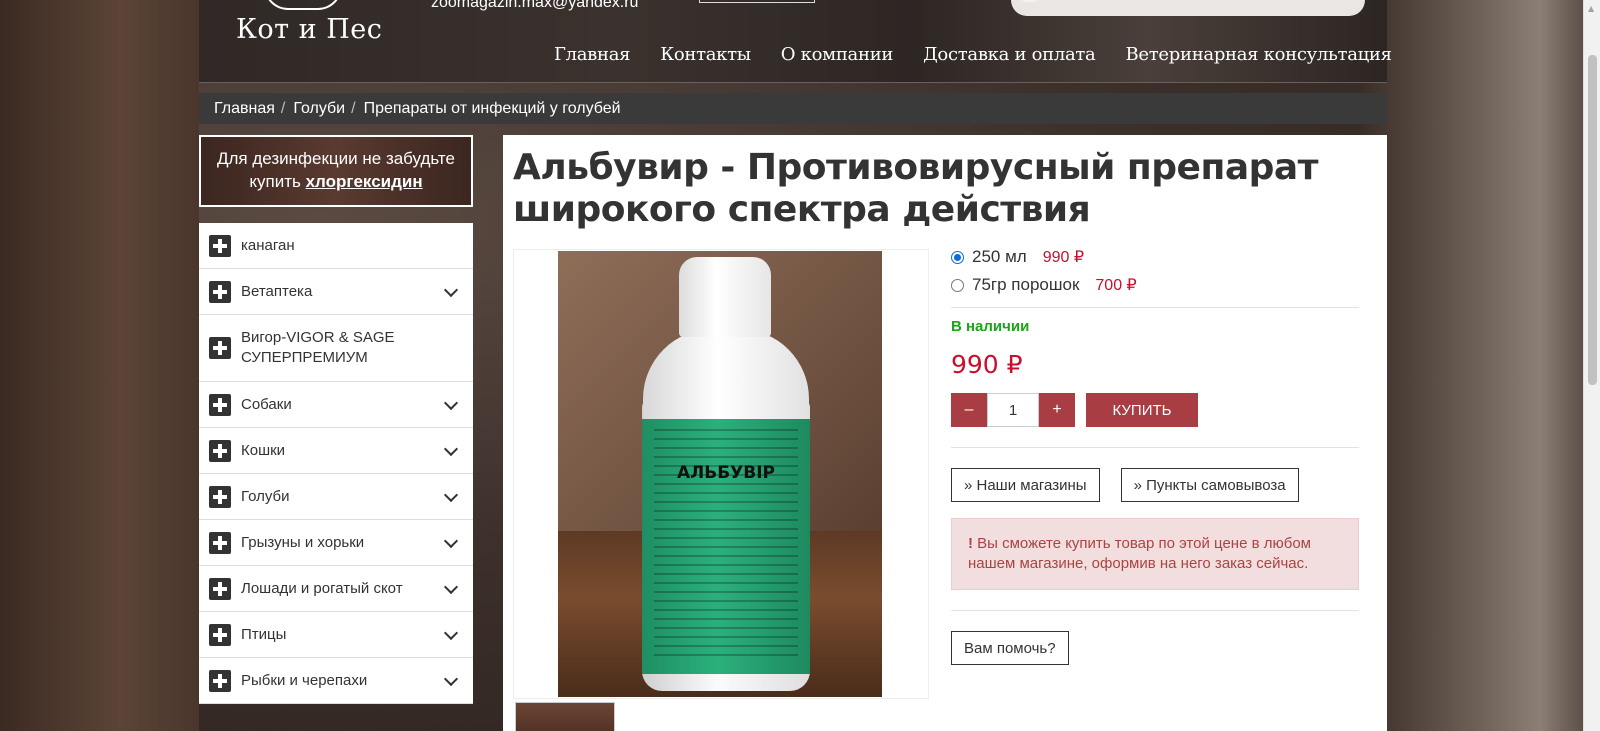 This screenshot has width=1600, height=731. Describe the element at coordinates (318, 347) in the screenshot. I see `sidebar-item-label: Вигор-VIGOR & SAGE СУПЕРПРЕМИУМ` at that location.